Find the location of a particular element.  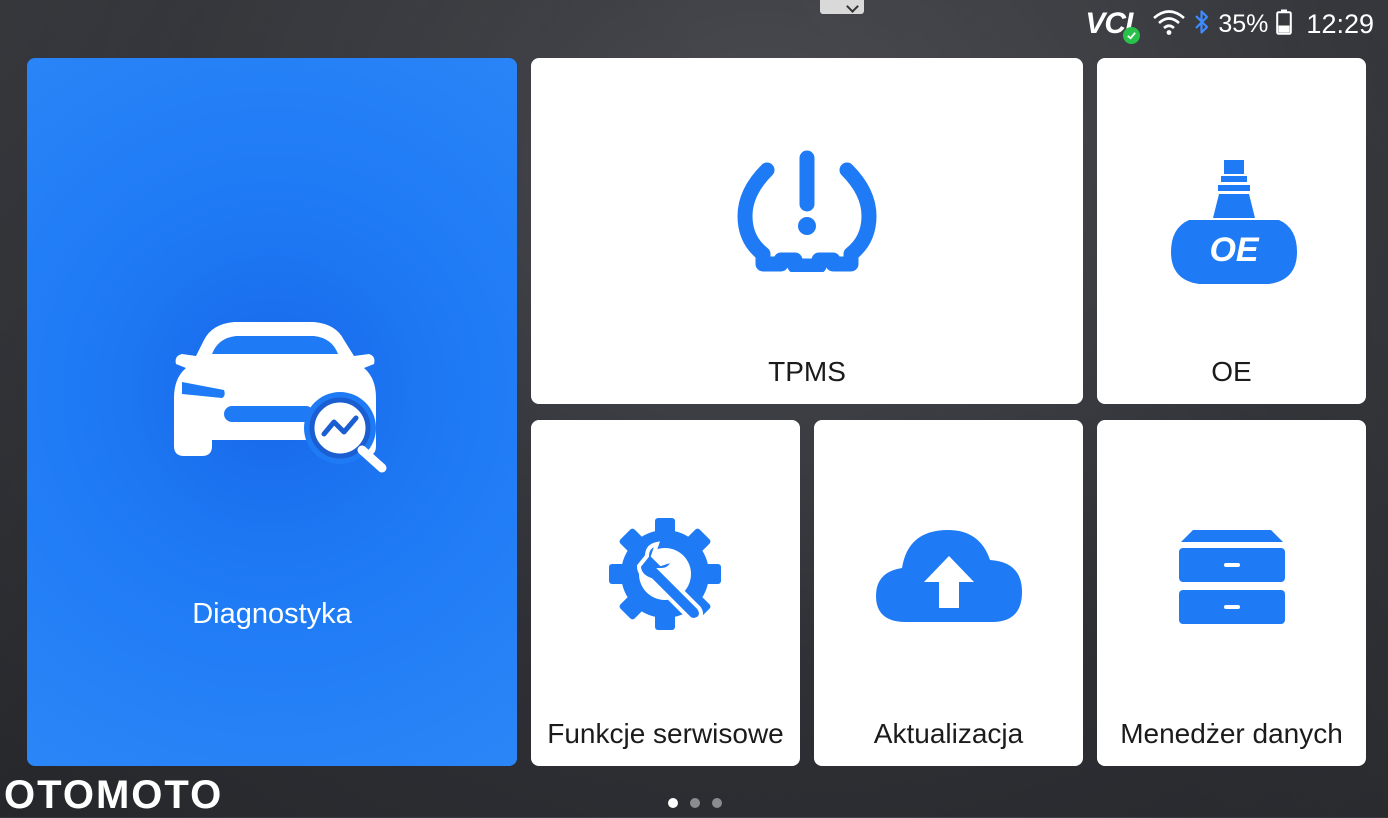

wifi-icon is located at coordinates (1169, 24).